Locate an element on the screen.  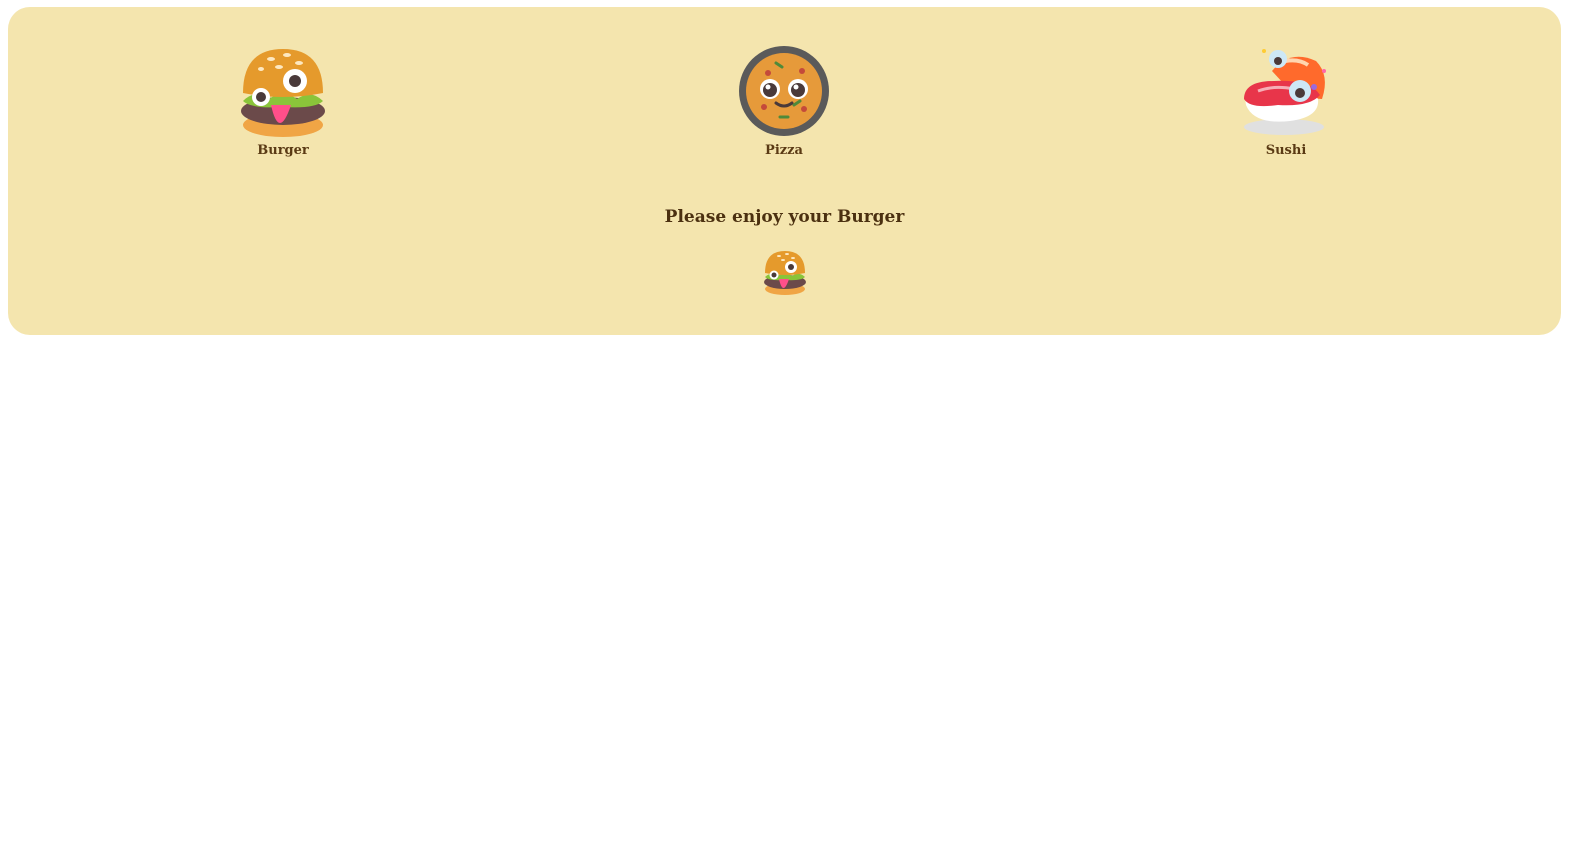
food-item-label: Pizza is located at coordinates (784, 150).